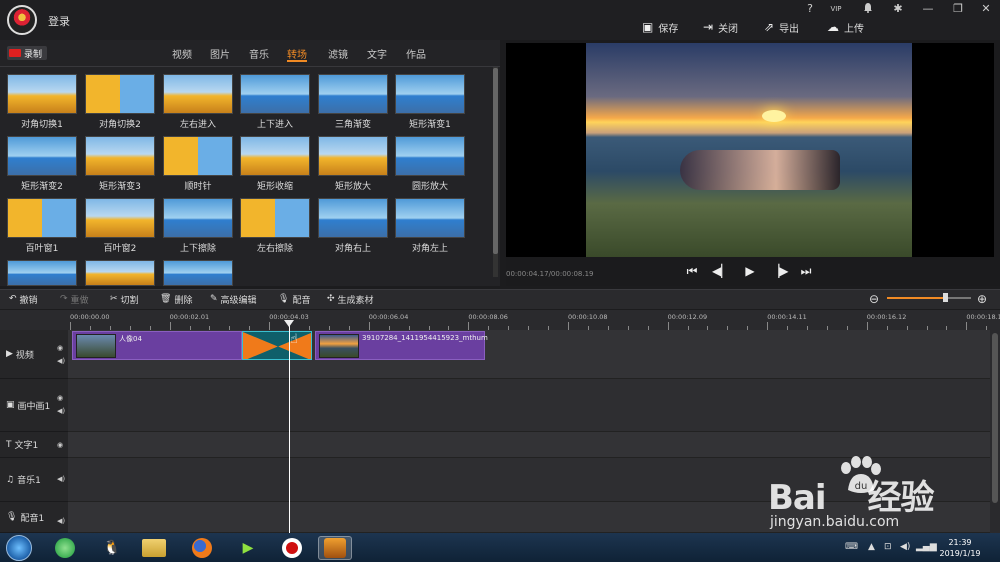 The image size is (1000, 562). What do you see at coordinates (692, 272) in the screenshot?
I see `skip-start-icon: ⏮` at bounding box center [692, 272].